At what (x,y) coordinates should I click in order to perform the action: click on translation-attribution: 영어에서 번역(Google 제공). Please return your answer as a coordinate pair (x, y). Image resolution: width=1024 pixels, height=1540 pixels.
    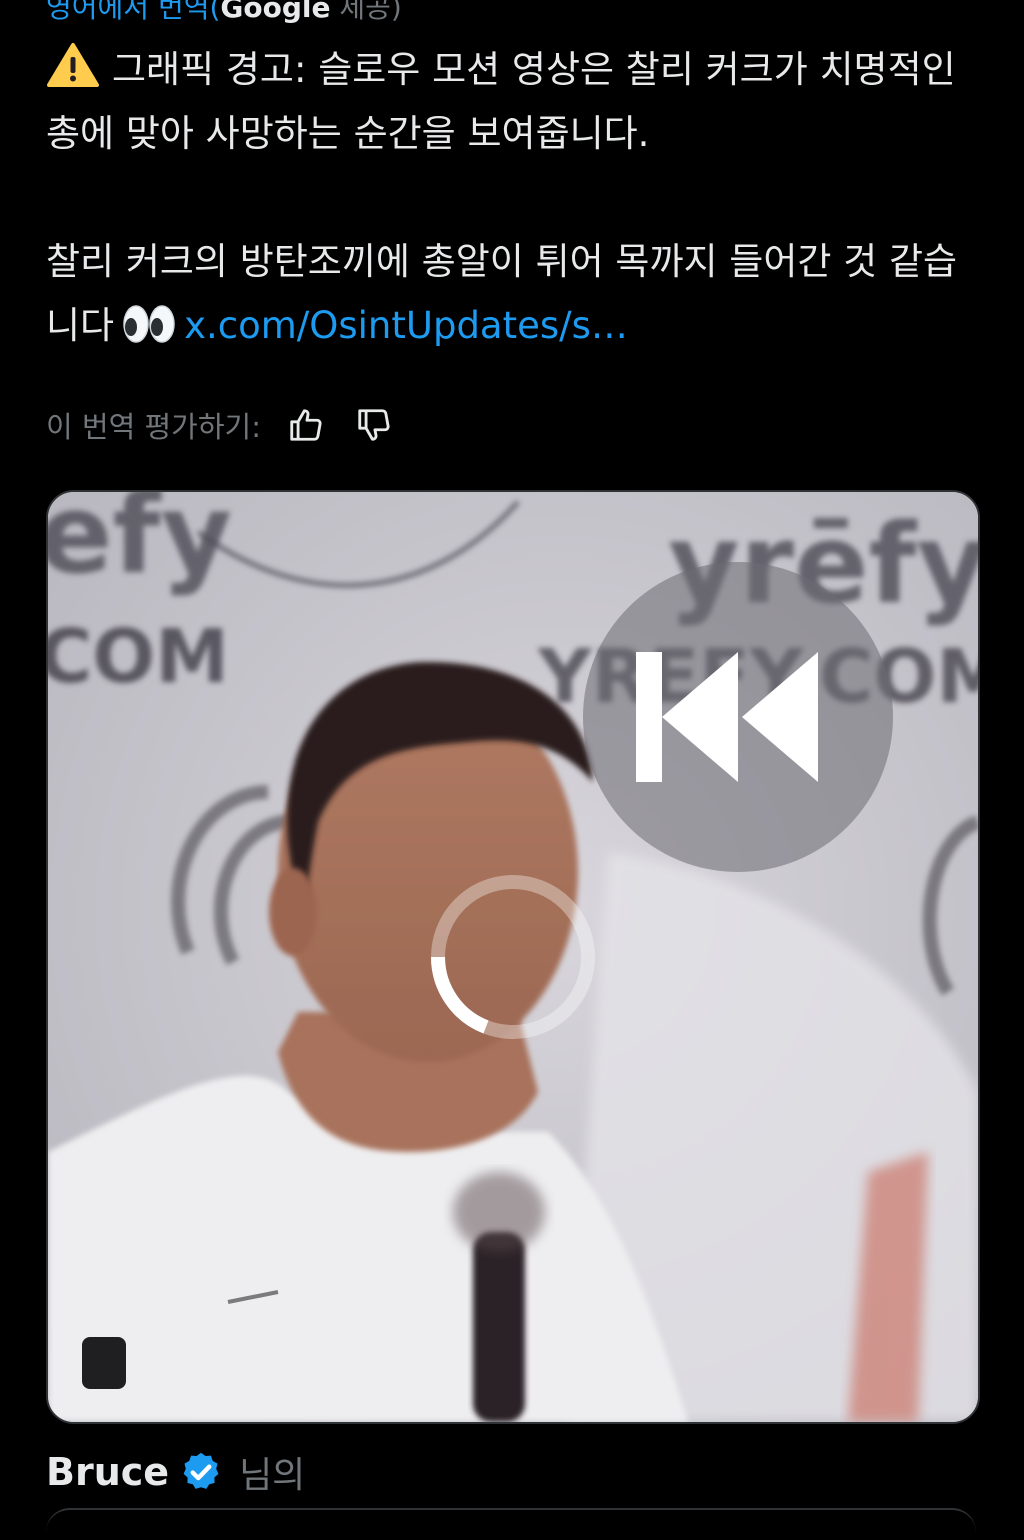
    Looking at the image, I should click on (224, 13).